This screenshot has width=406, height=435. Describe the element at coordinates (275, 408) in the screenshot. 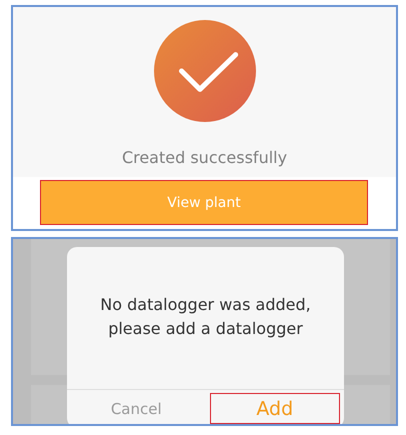

I see `add-button: Add` at that location.